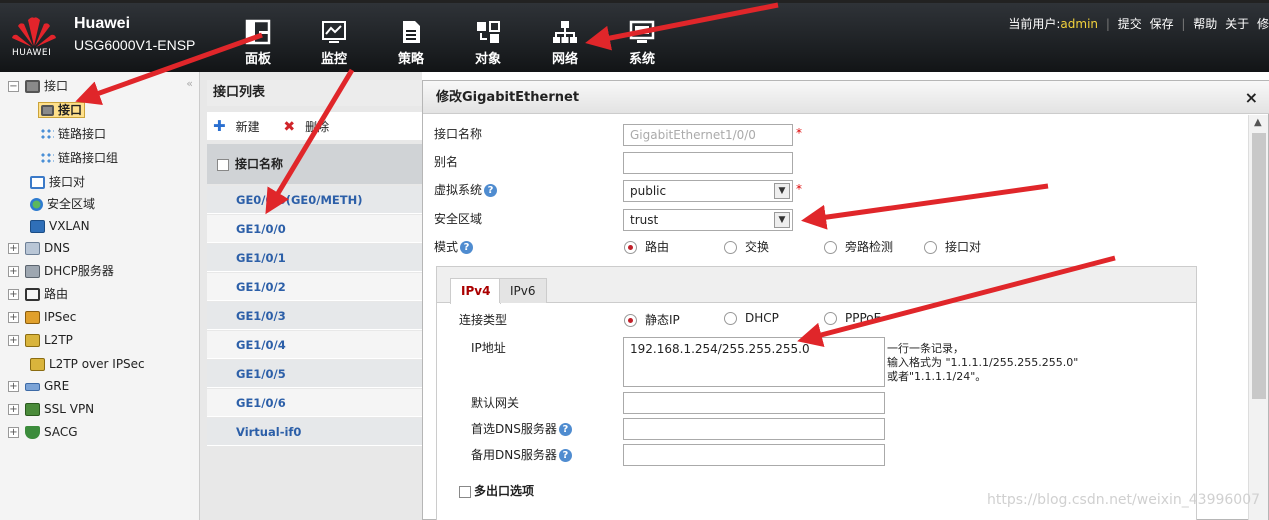 The width and height of the screenshot is (1269, 520). I want to click on radio-label: DHCP, so click(762, 318).